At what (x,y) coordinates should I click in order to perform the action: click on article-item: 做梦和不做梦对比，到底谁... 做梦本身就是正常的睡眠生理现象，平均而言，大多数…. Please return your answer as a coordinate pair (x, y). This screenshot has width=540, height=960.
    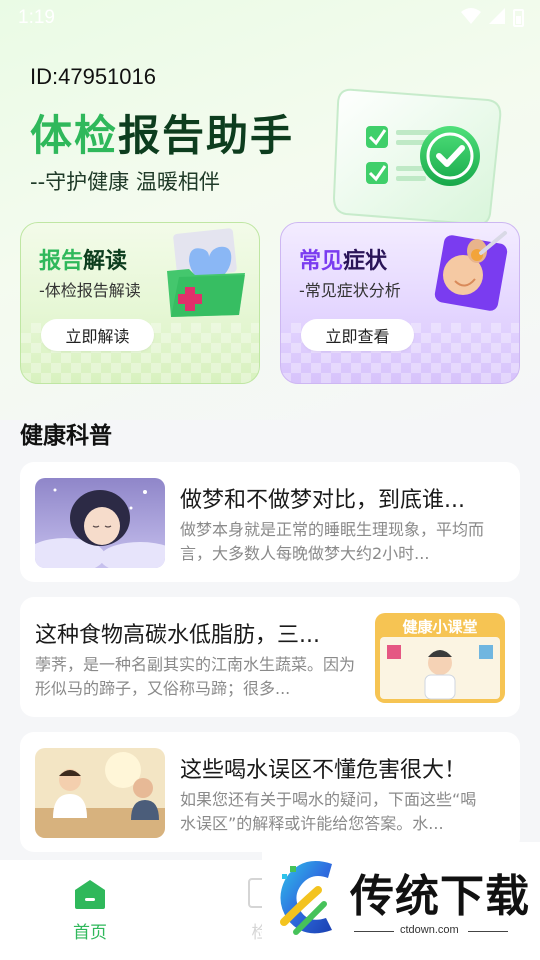
    Looking at the image, I should click on (270, 522).